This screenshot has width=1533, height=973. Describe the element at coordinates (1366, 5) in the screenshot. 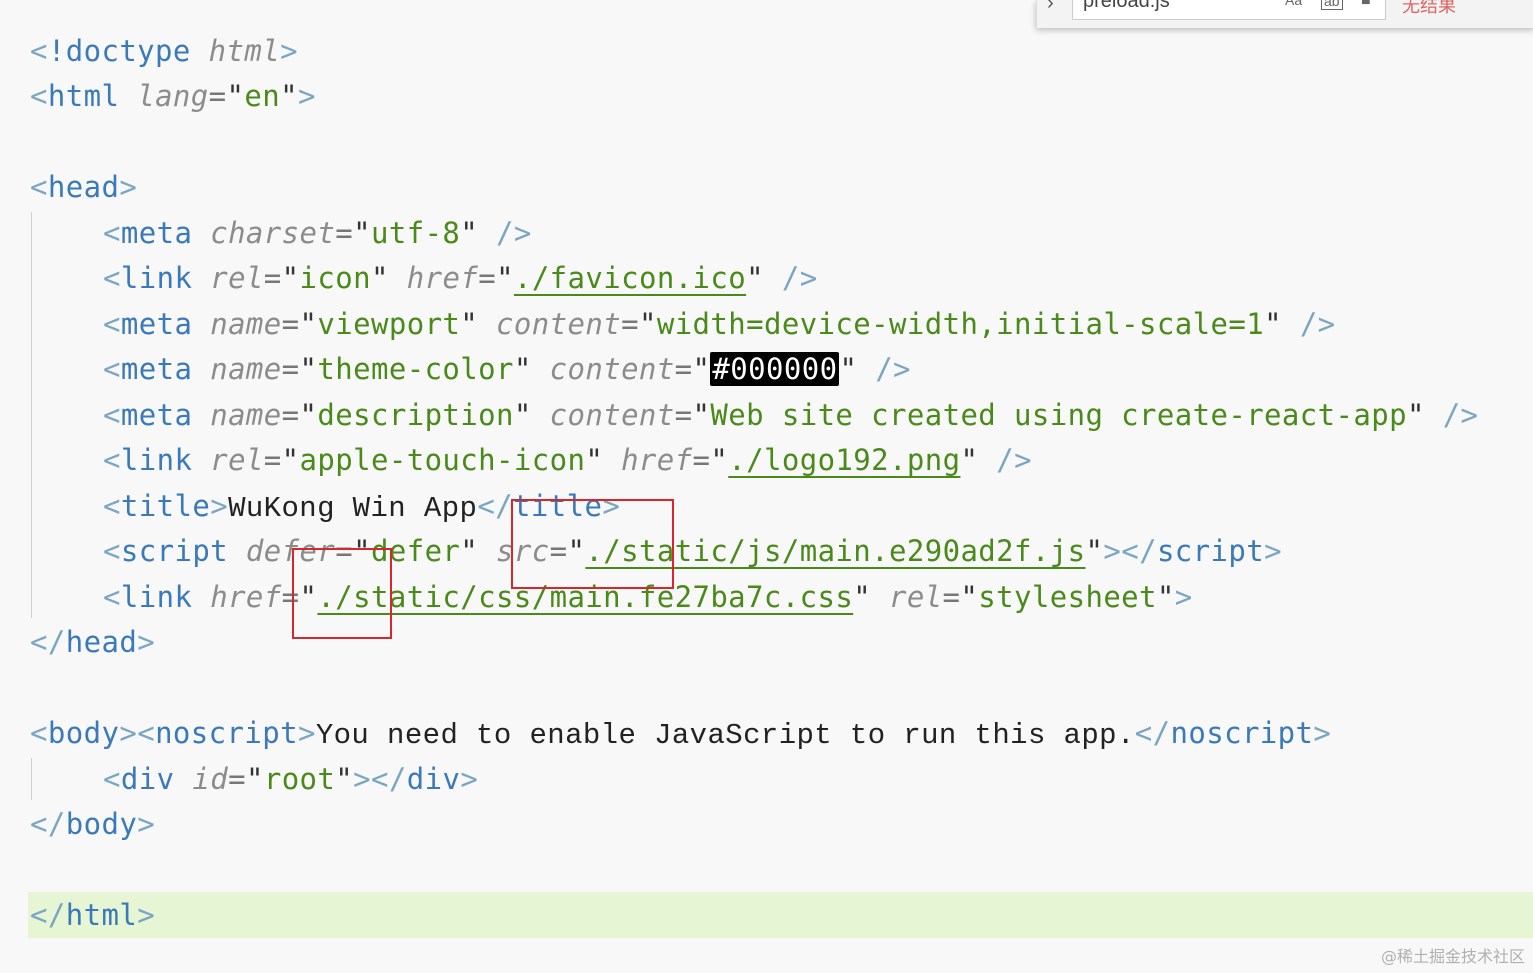

I see `regex-toggle-icon: ■` at that location.